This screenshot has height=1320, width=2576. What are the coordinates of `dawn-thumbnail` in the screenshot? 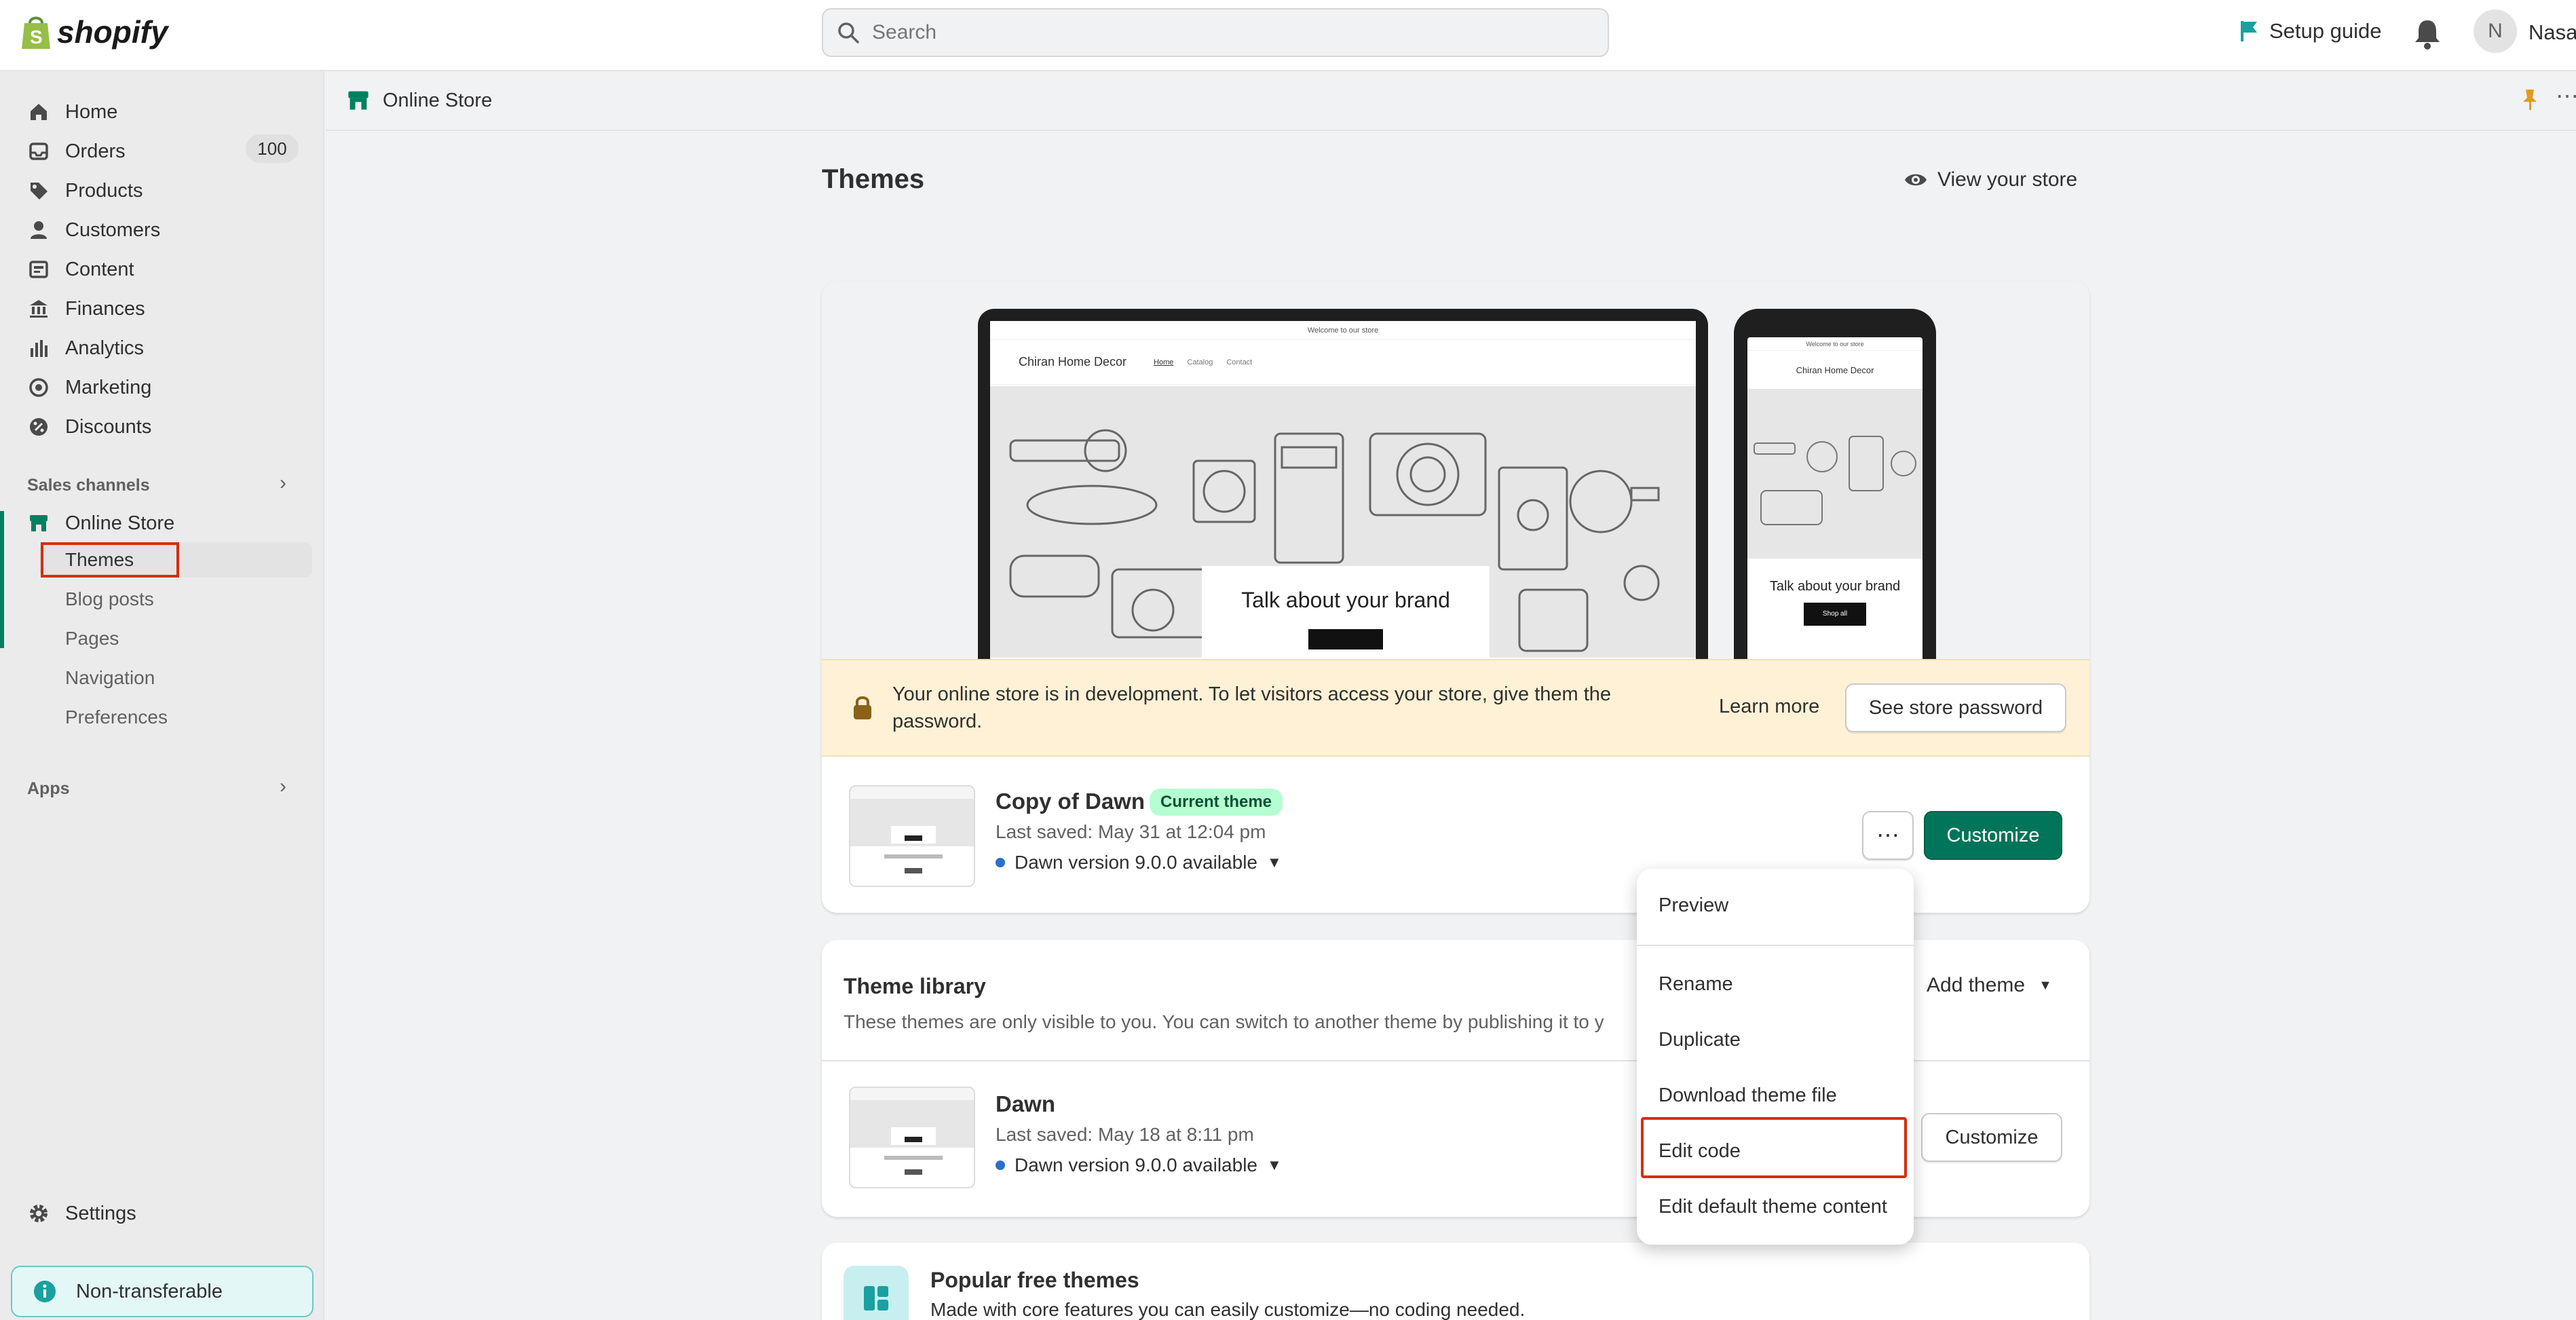 It's located at (912, 1137).